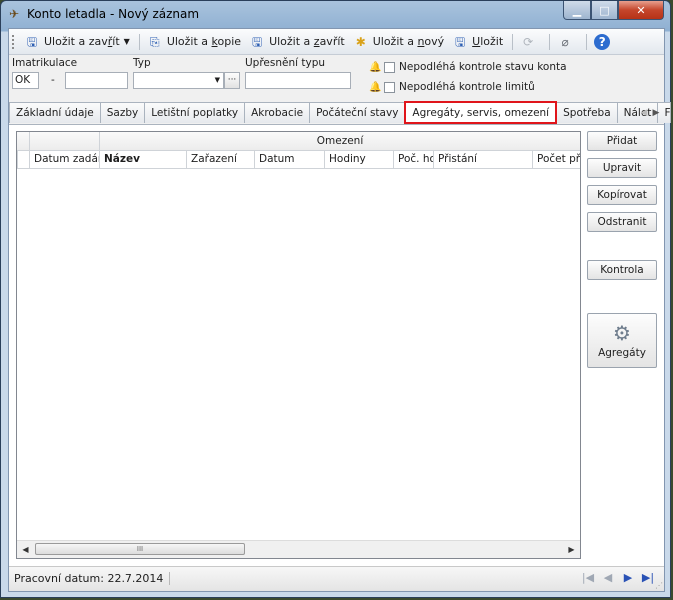  I want to click on column-poc-hodin: Poč. hodin, so click(413, 159).